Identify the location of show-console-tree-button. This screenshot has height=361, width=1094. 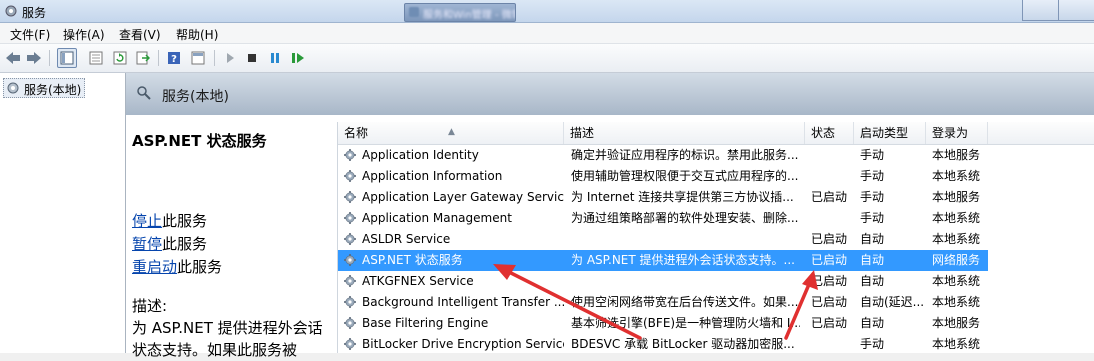
(67, 58).